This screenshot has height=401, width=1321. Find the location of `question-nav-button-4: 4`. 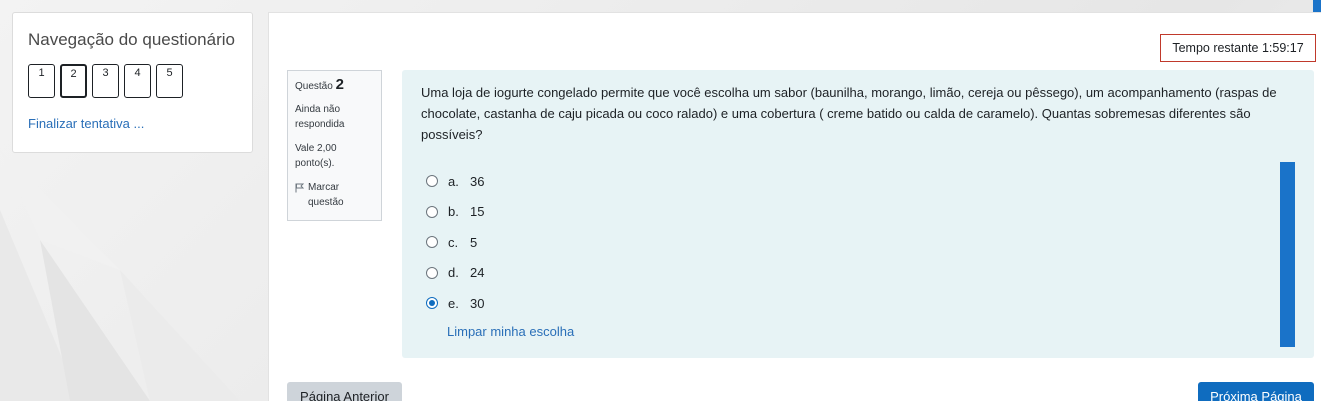

question-nav-button-4: 4 is located at coordinates (137, 81).